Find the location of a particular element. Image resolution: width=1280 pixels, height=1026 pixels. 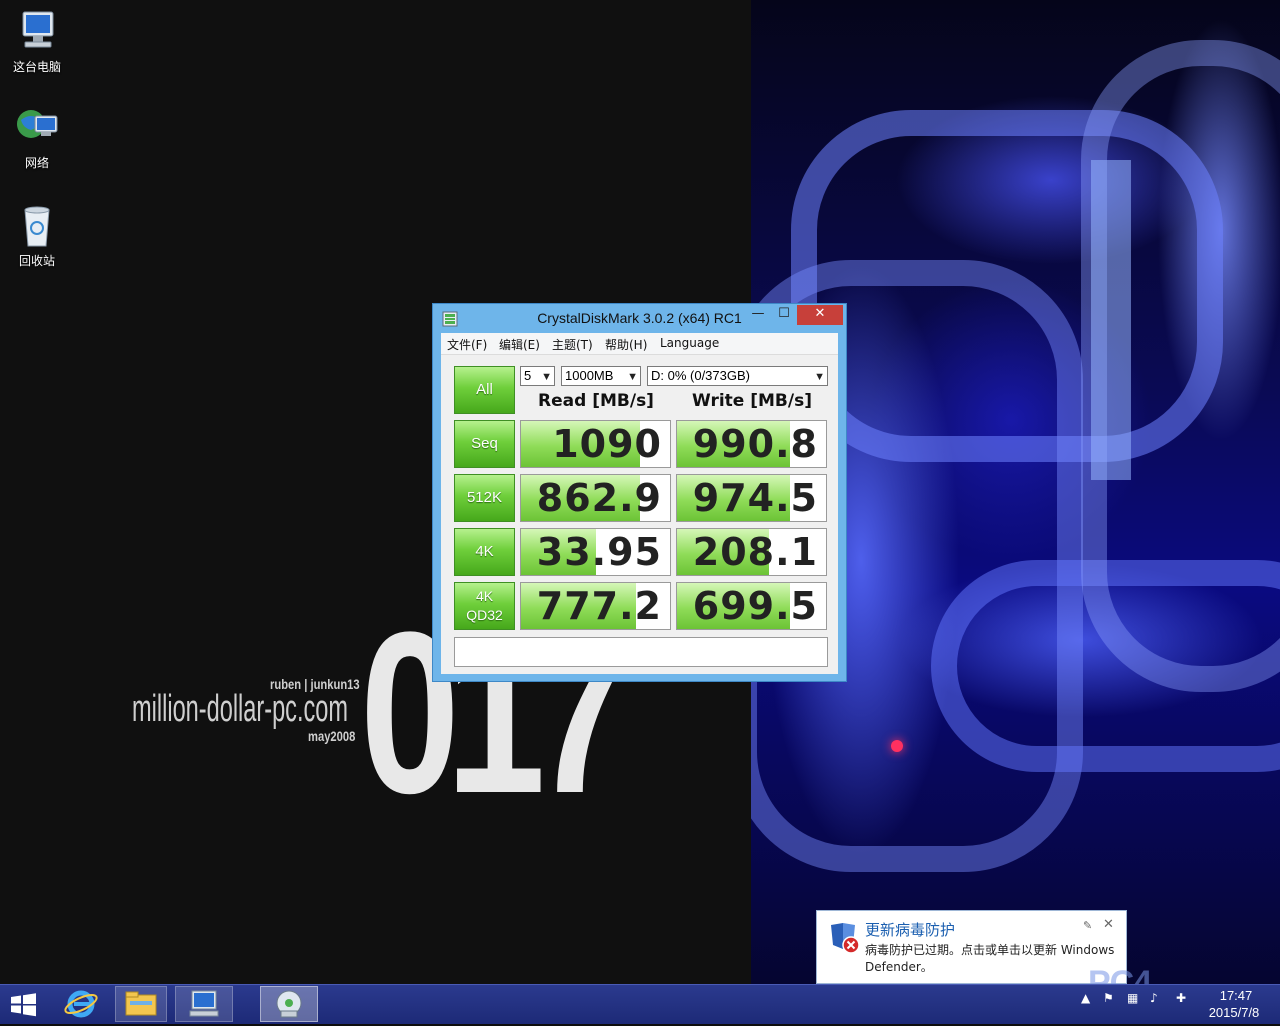

512k-test-button: 512K is located at coordinates (484, 498).